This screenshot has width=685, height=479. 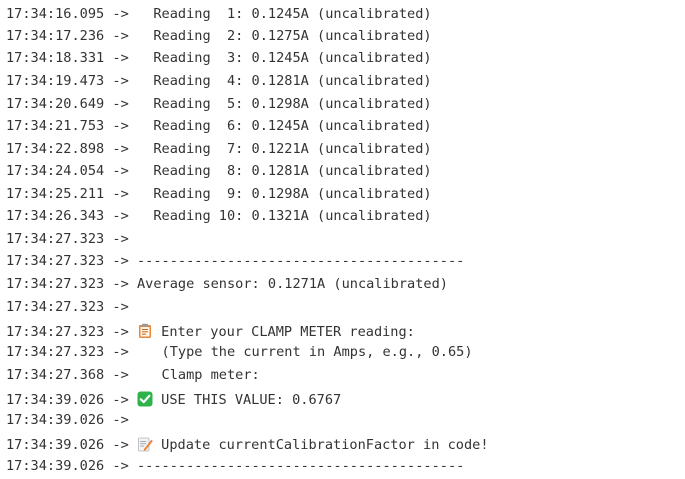 What do you see at coordinates (292, 284) in the screenshot?
I see `console-message: Average sensor: 0.1271A (uncalibrated)` at bounding box center [292, 284].